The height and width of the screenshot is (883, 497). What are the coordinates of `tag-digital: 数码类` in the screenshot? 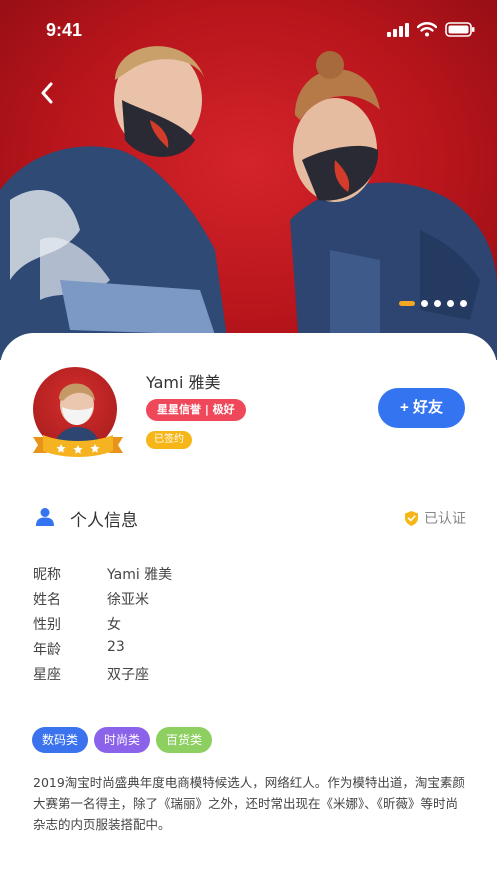 It's located at (60, 740).